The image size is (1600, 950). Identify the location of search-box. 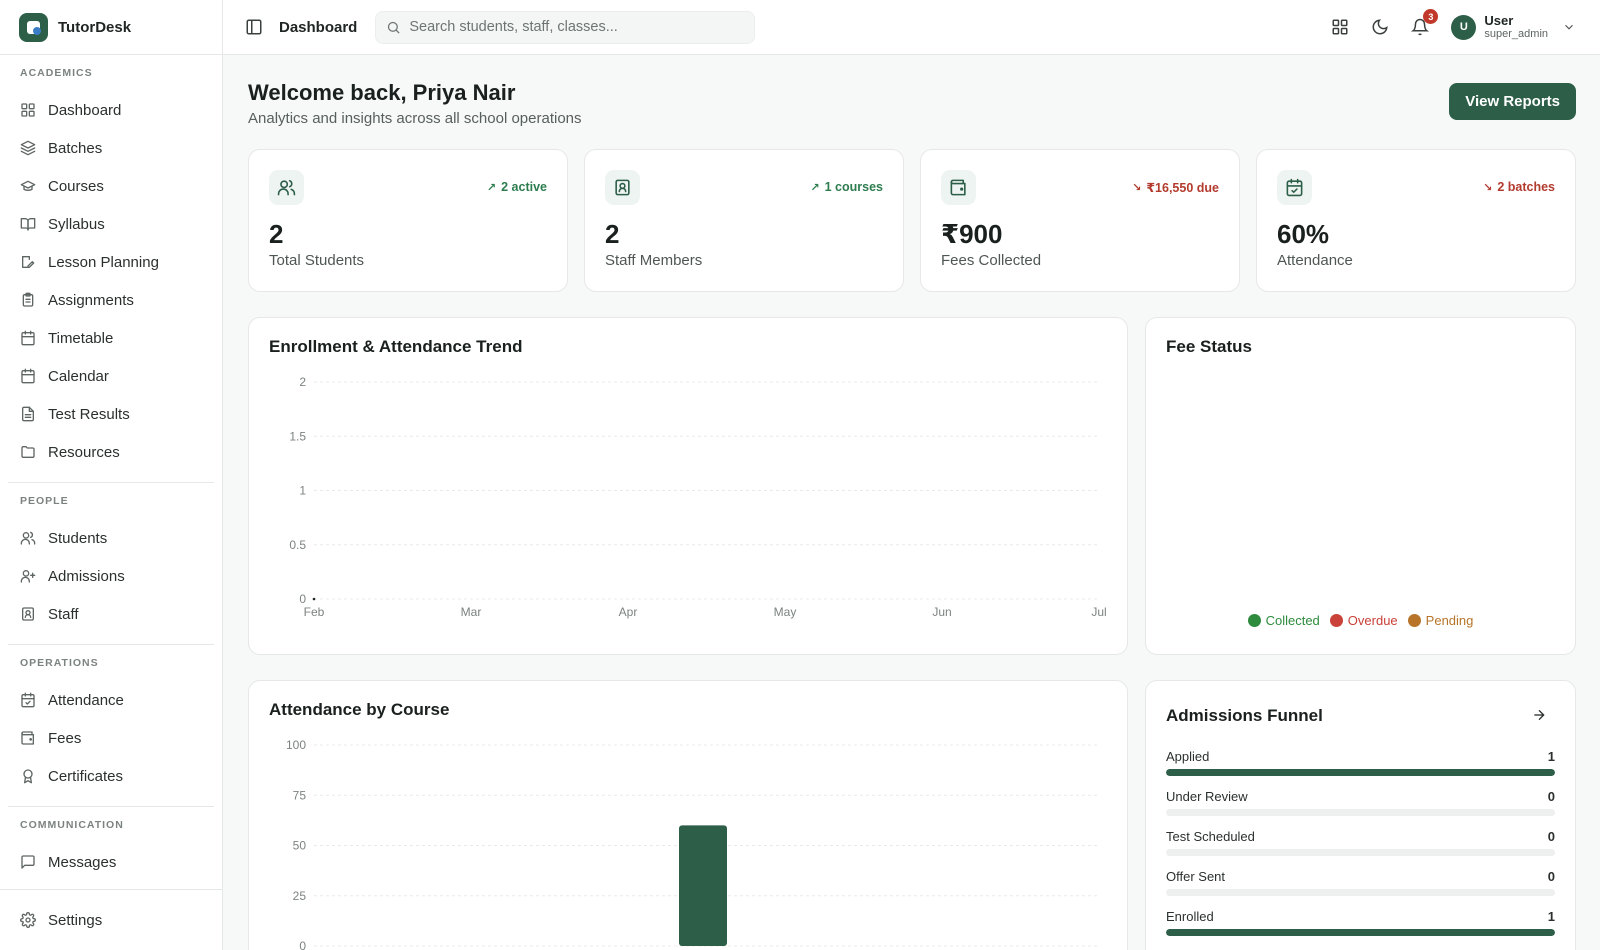
(565, 27).